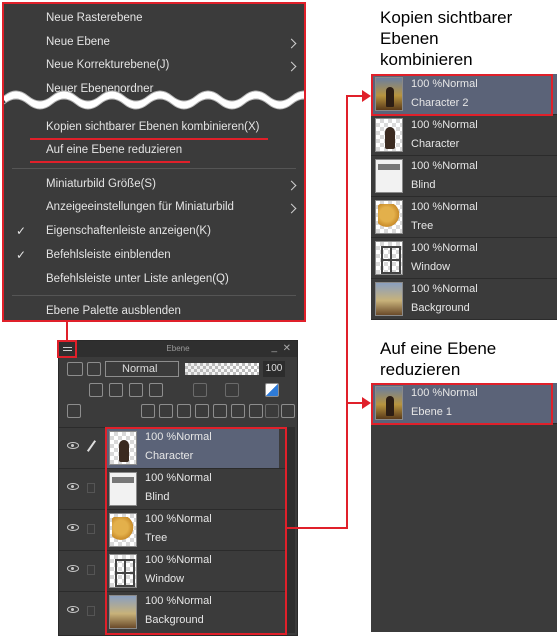 The width and height of the screenshot is (560, 640). What do you see at coordinates (75, 369) in the screenshot?
I see `layer-color-button` at bounding box center [75, 369].